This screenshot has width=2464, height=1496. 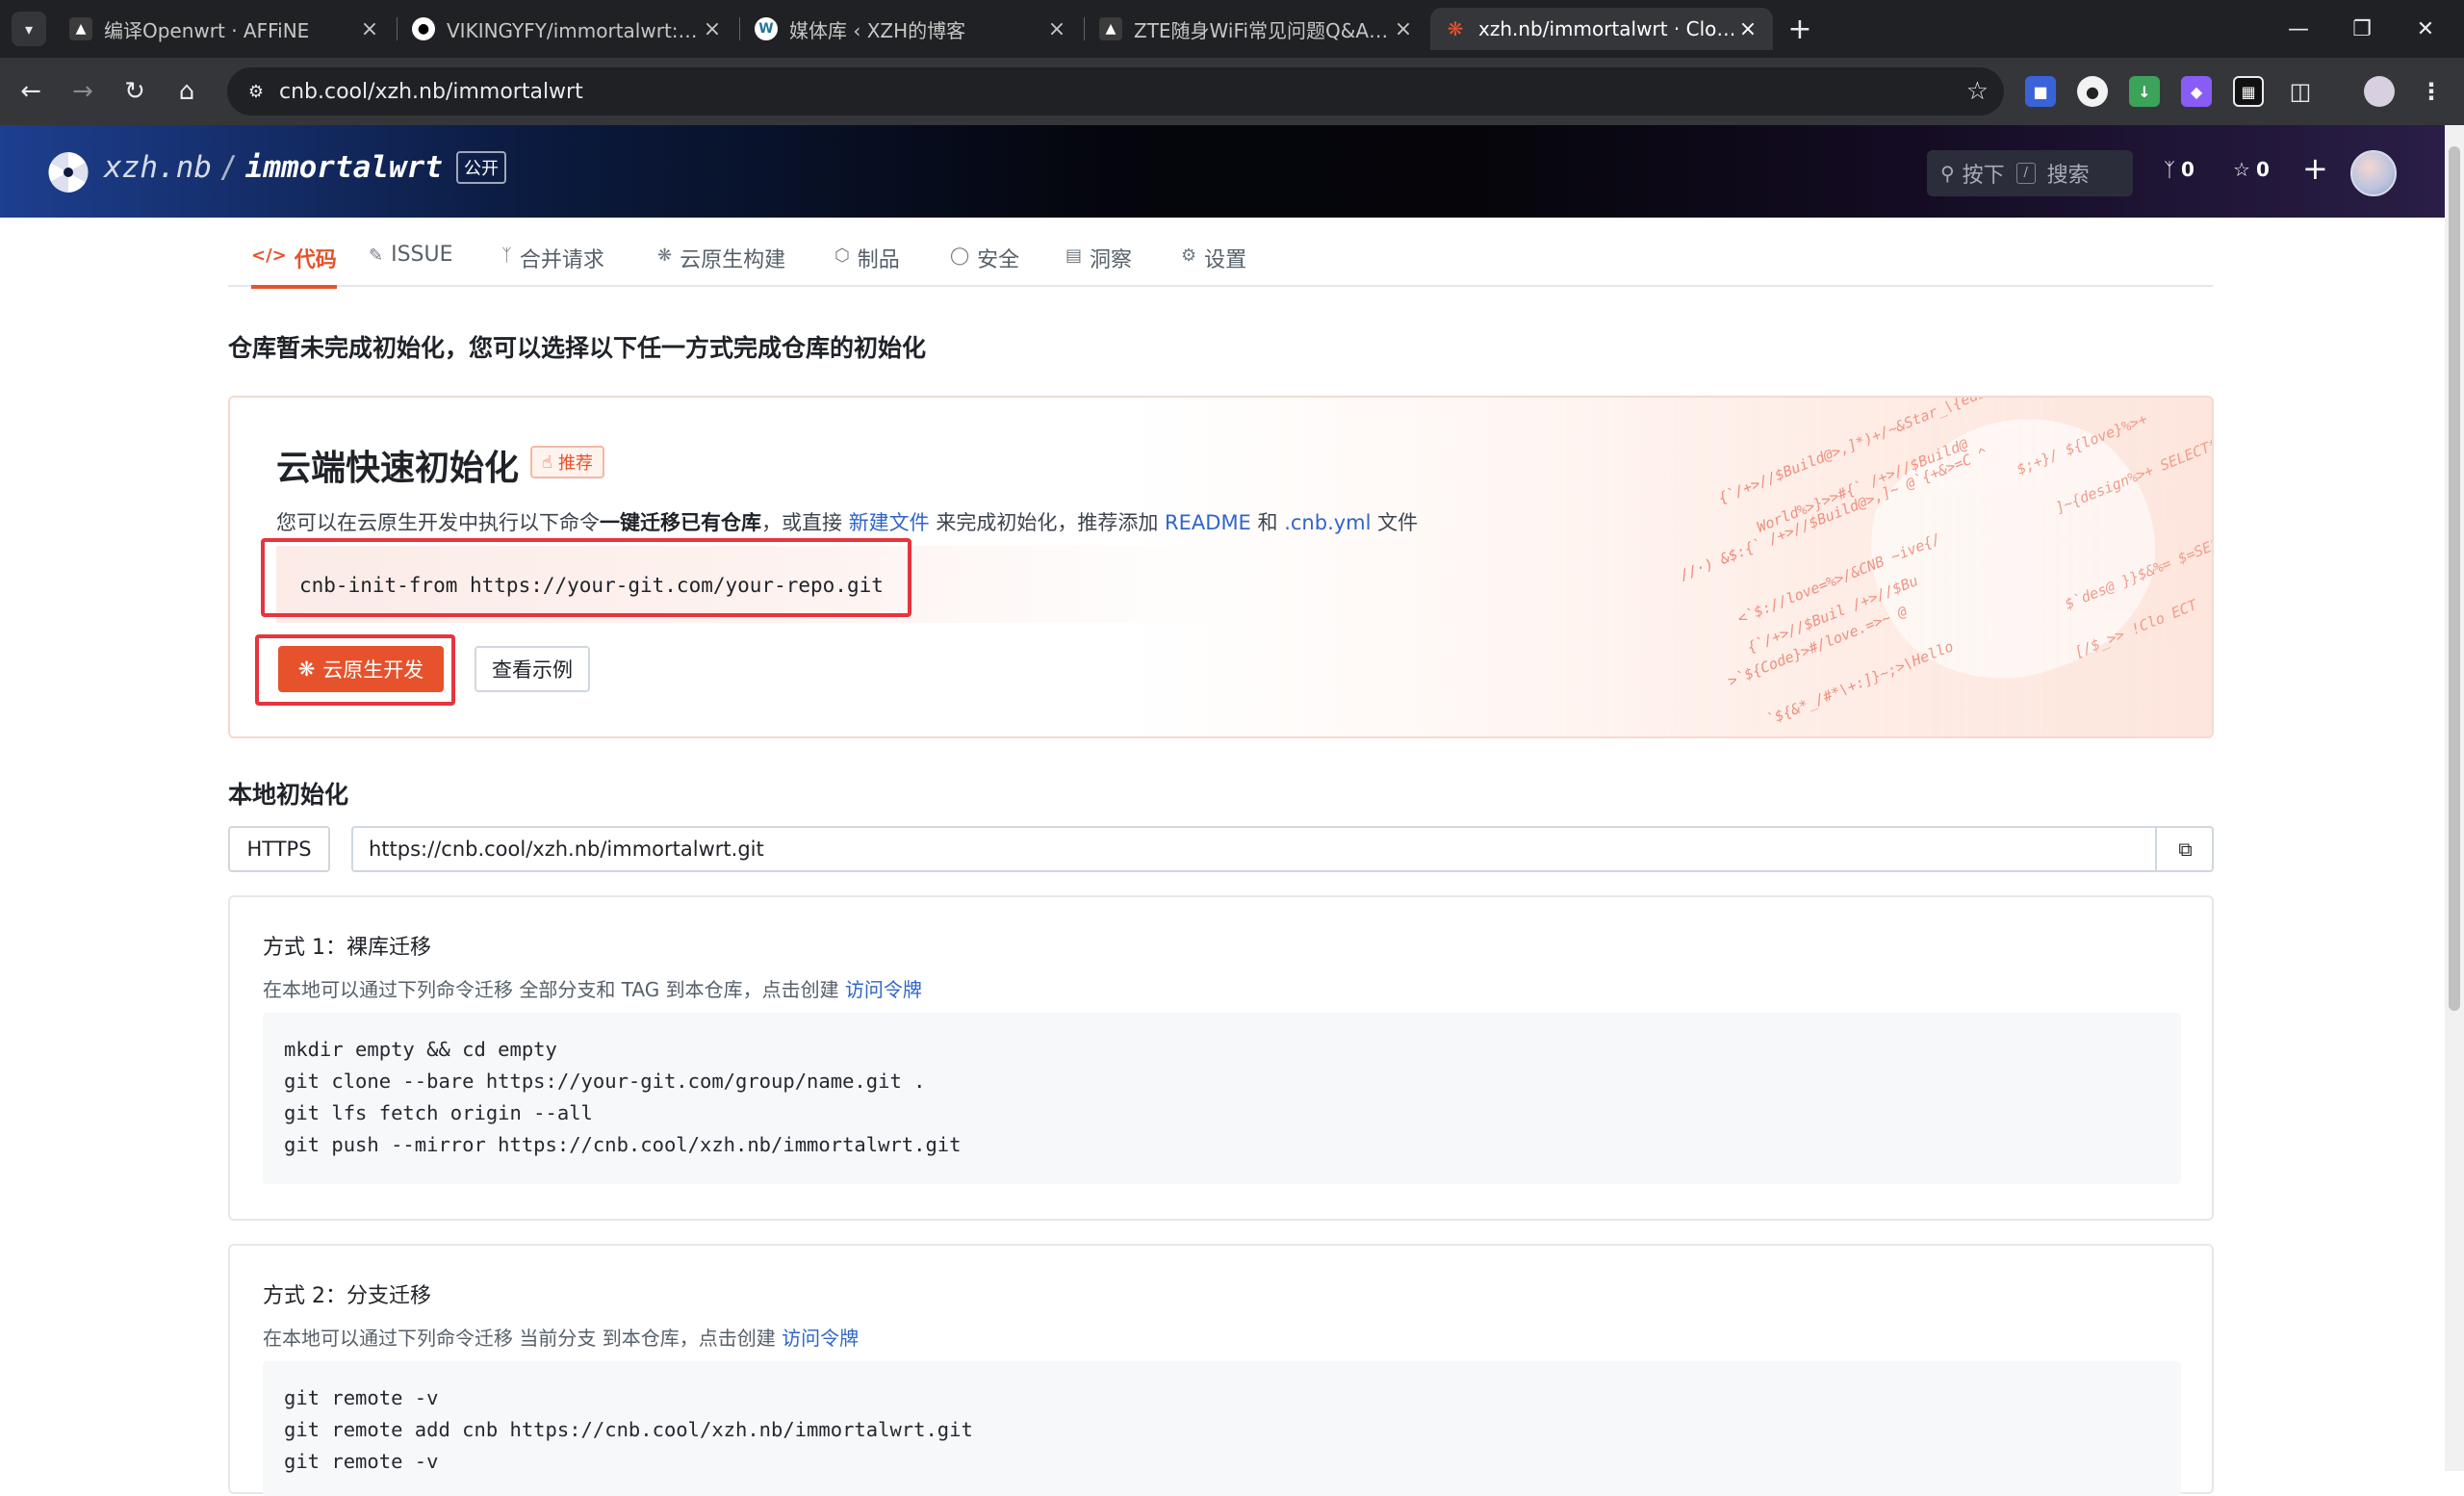 What do you see at coordinates (225, 29) in the screenshot?
I see `browser-tab-1: ▲ 编译Openwrt · AFFiNE ×` at bounding box center [225, 29].